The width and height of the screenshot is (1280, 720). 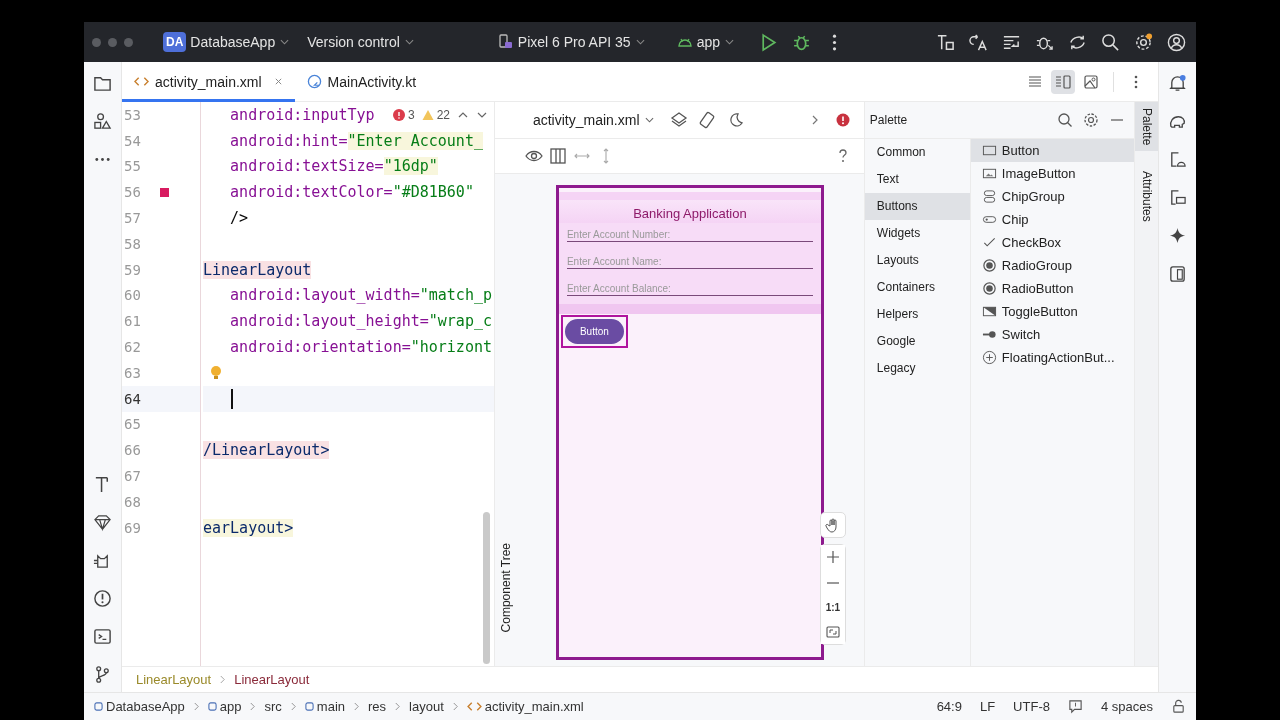 I want to click on columns-icon, so click(x=557, y=156).